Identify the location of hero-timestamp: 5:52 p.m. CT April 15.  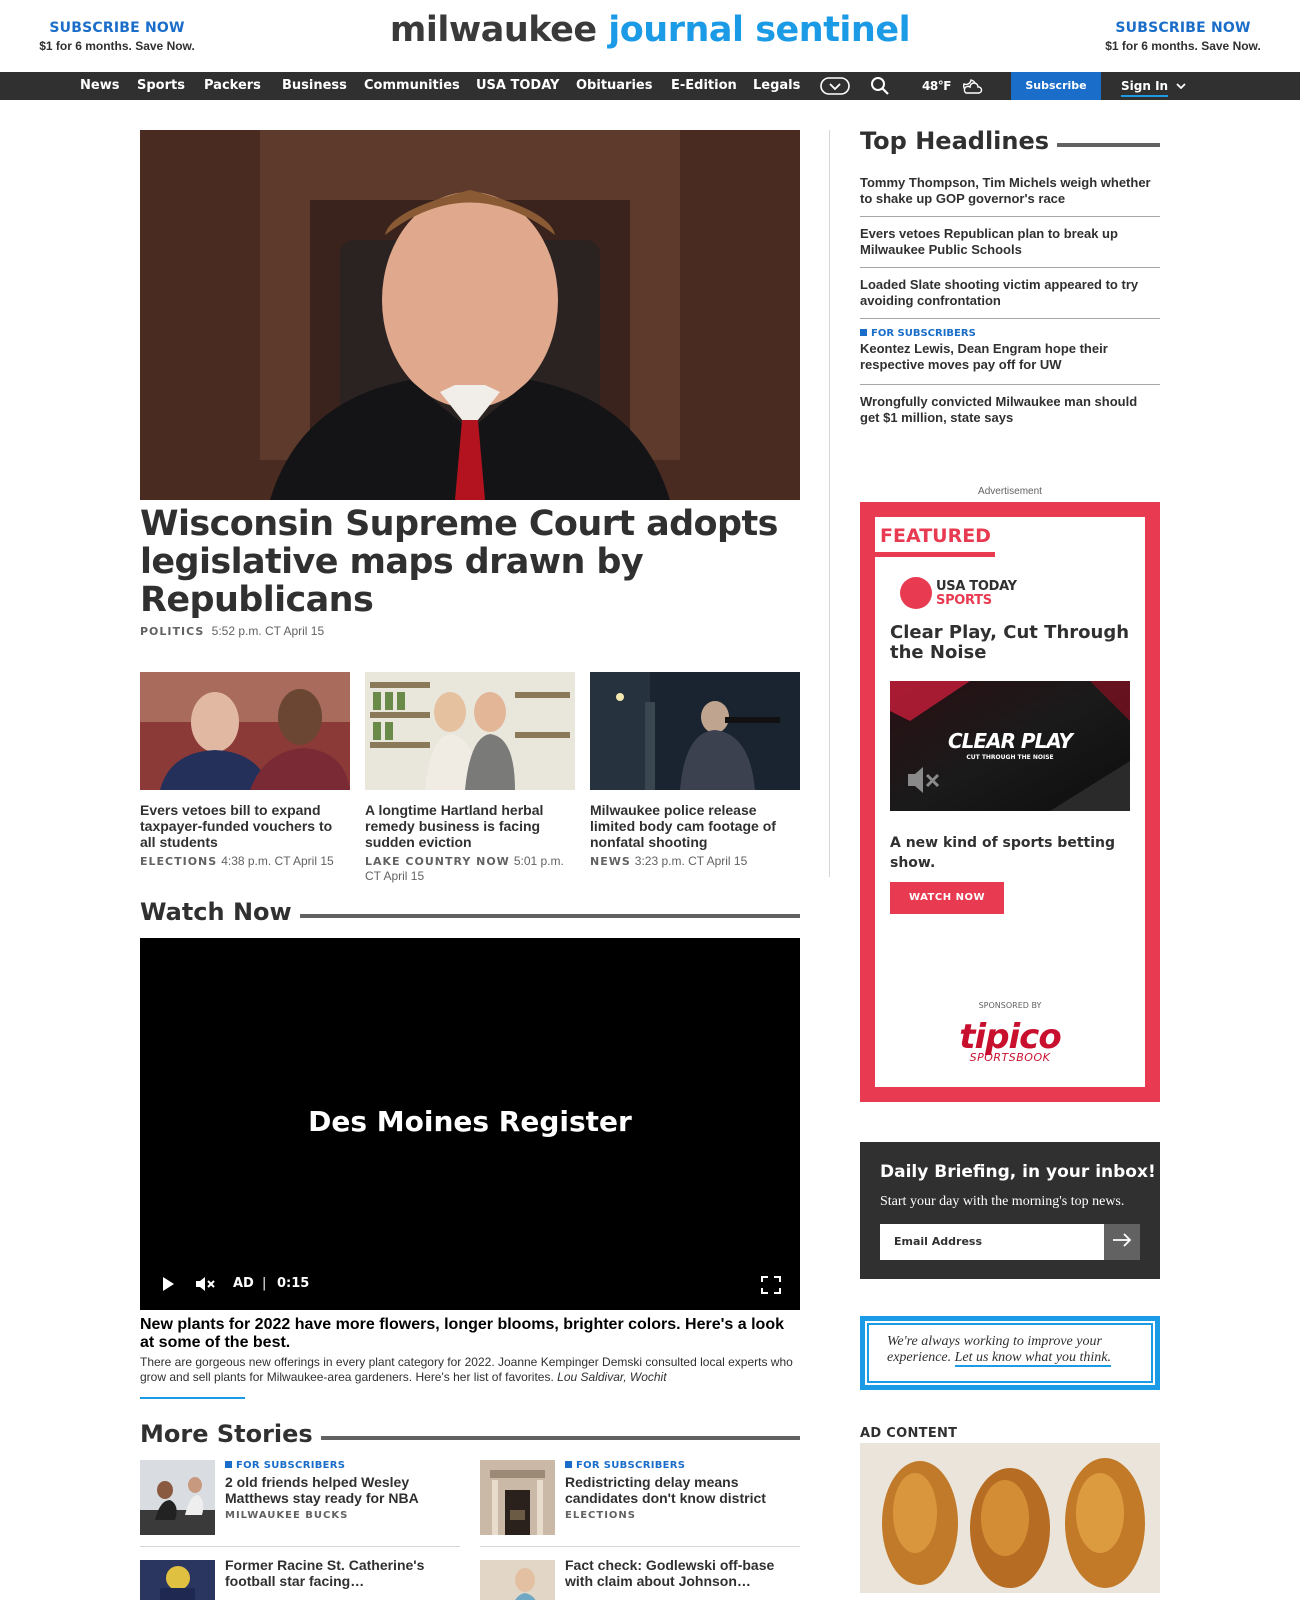
(268, 631).